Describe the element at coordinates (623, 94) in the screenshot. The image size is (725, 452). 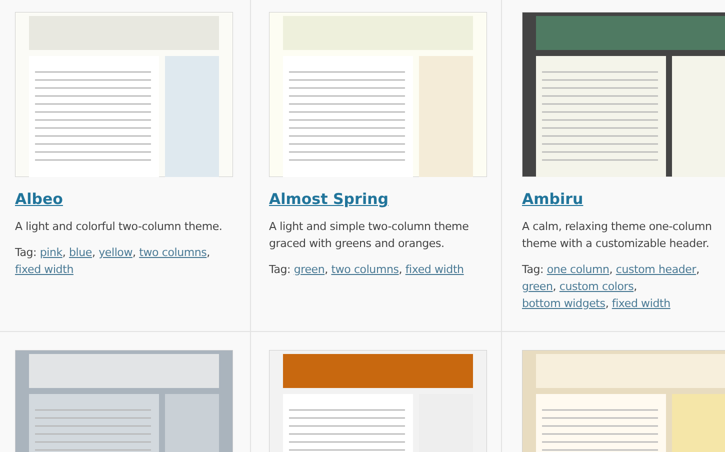
I see `theme-screenshot` at that location.